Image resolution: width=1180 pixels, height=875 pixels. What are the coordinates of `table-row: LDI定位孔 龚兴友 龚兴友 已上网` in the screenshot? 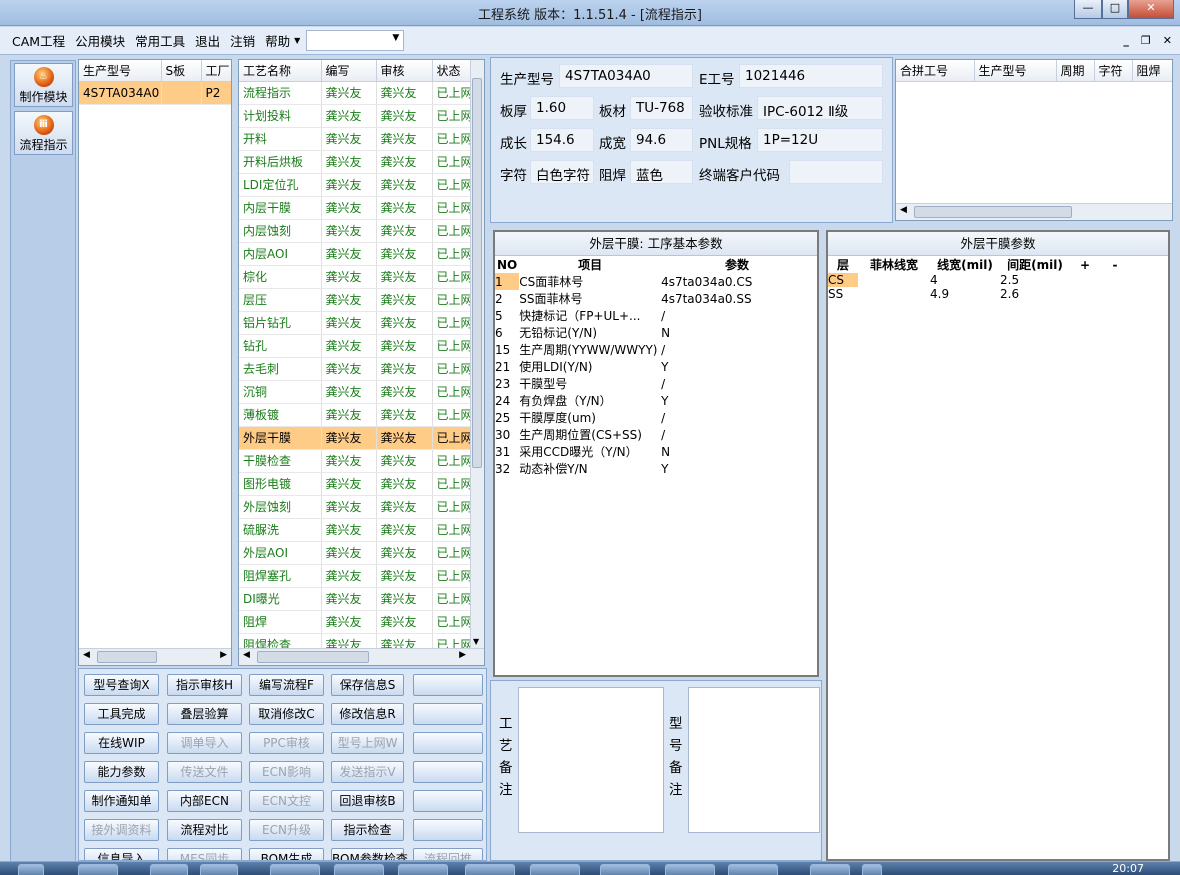 It's located at (355, 185).